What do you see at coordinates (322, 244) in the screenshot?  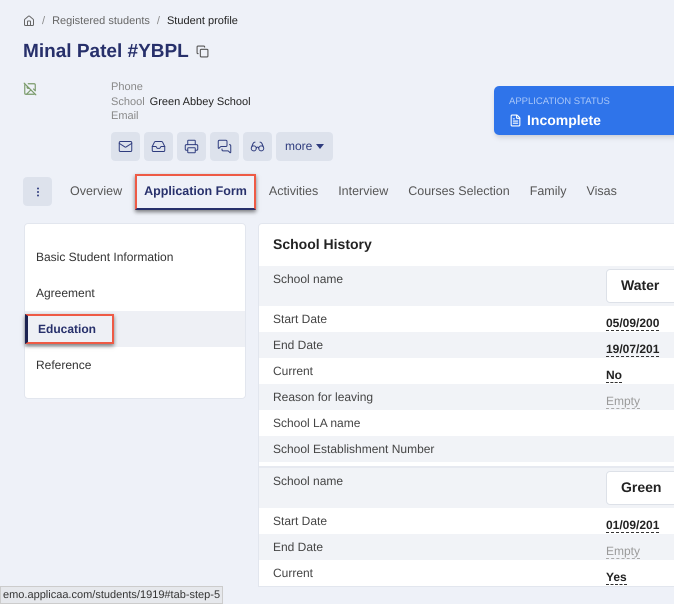 I see `panel-title: School History` at bounding box center [322, 244].